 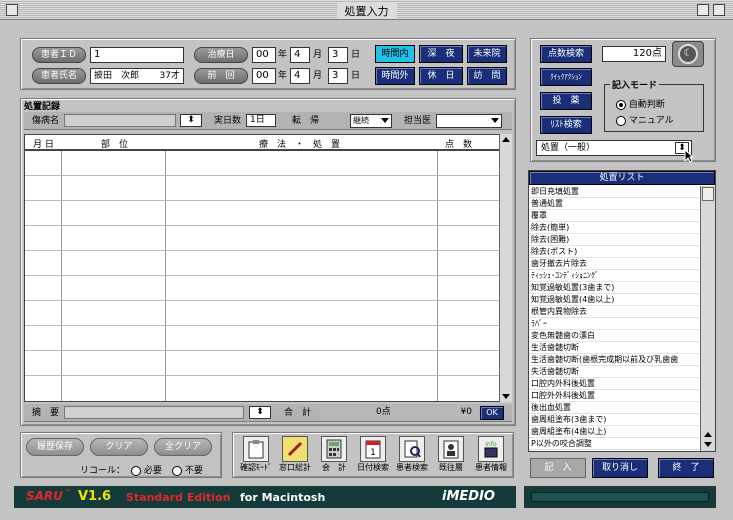 What do you see at coordinates (228, 121) in the screenshot?
I see `days-label: 実日数` at bounding box center [228, 121].